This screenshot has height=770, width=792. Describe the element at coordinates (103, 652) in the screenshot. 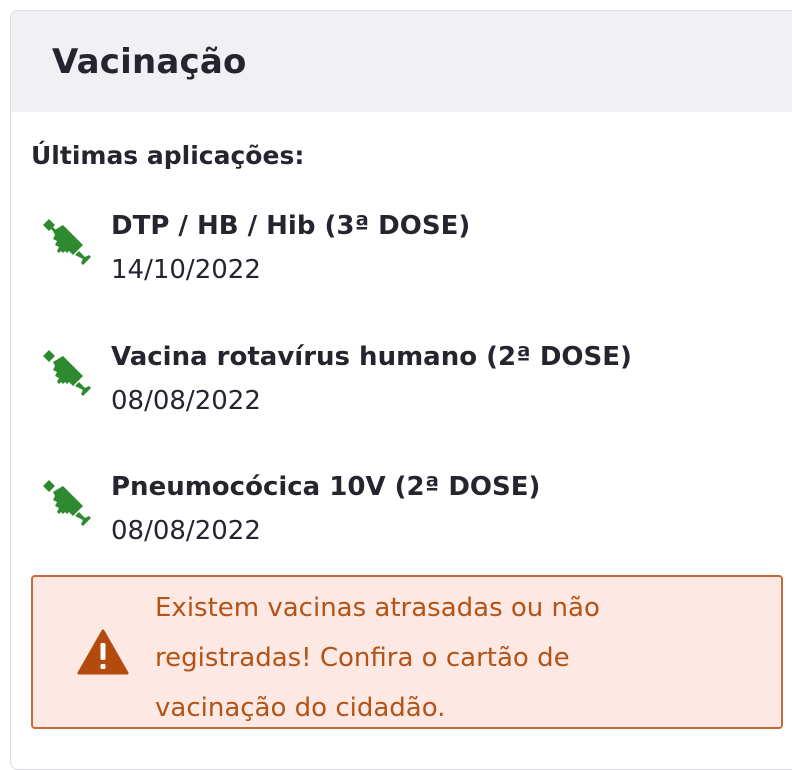

I see `warning-icon` at that location.